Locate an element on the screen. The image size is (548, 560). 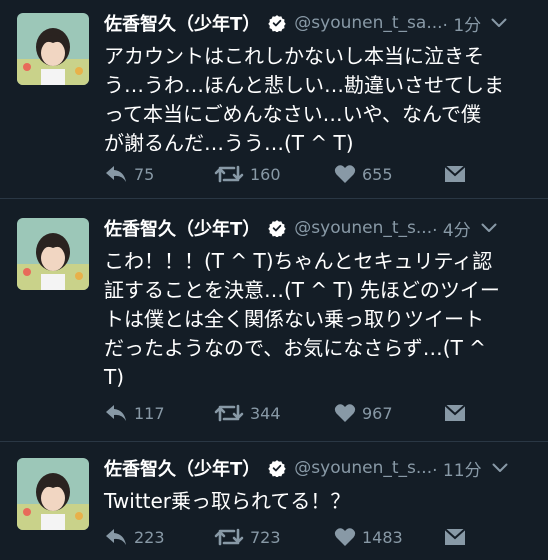
tweet-header: 佐香智久（少年T） @syounen_t_sa... · 1分 is located at coordinates (321, 23).